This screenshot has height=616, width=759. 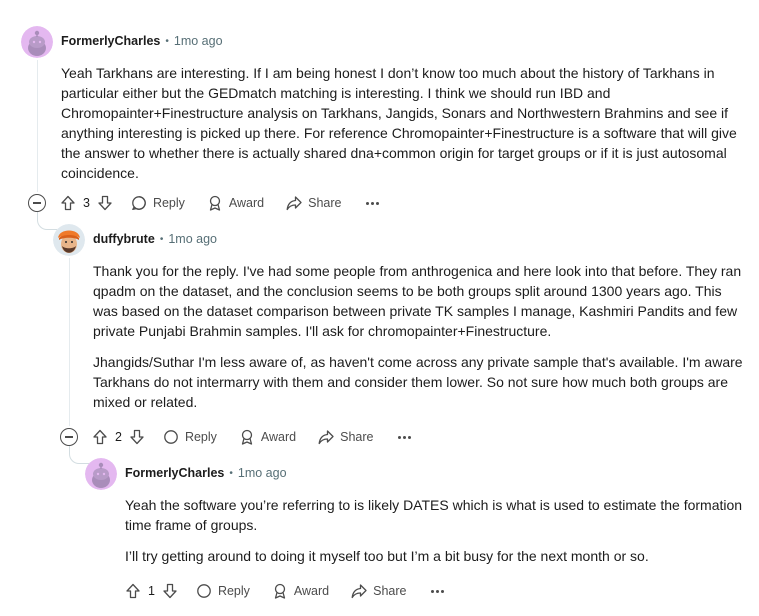 I want to click on turban-avatar-icon, so click(x=69, y=240).